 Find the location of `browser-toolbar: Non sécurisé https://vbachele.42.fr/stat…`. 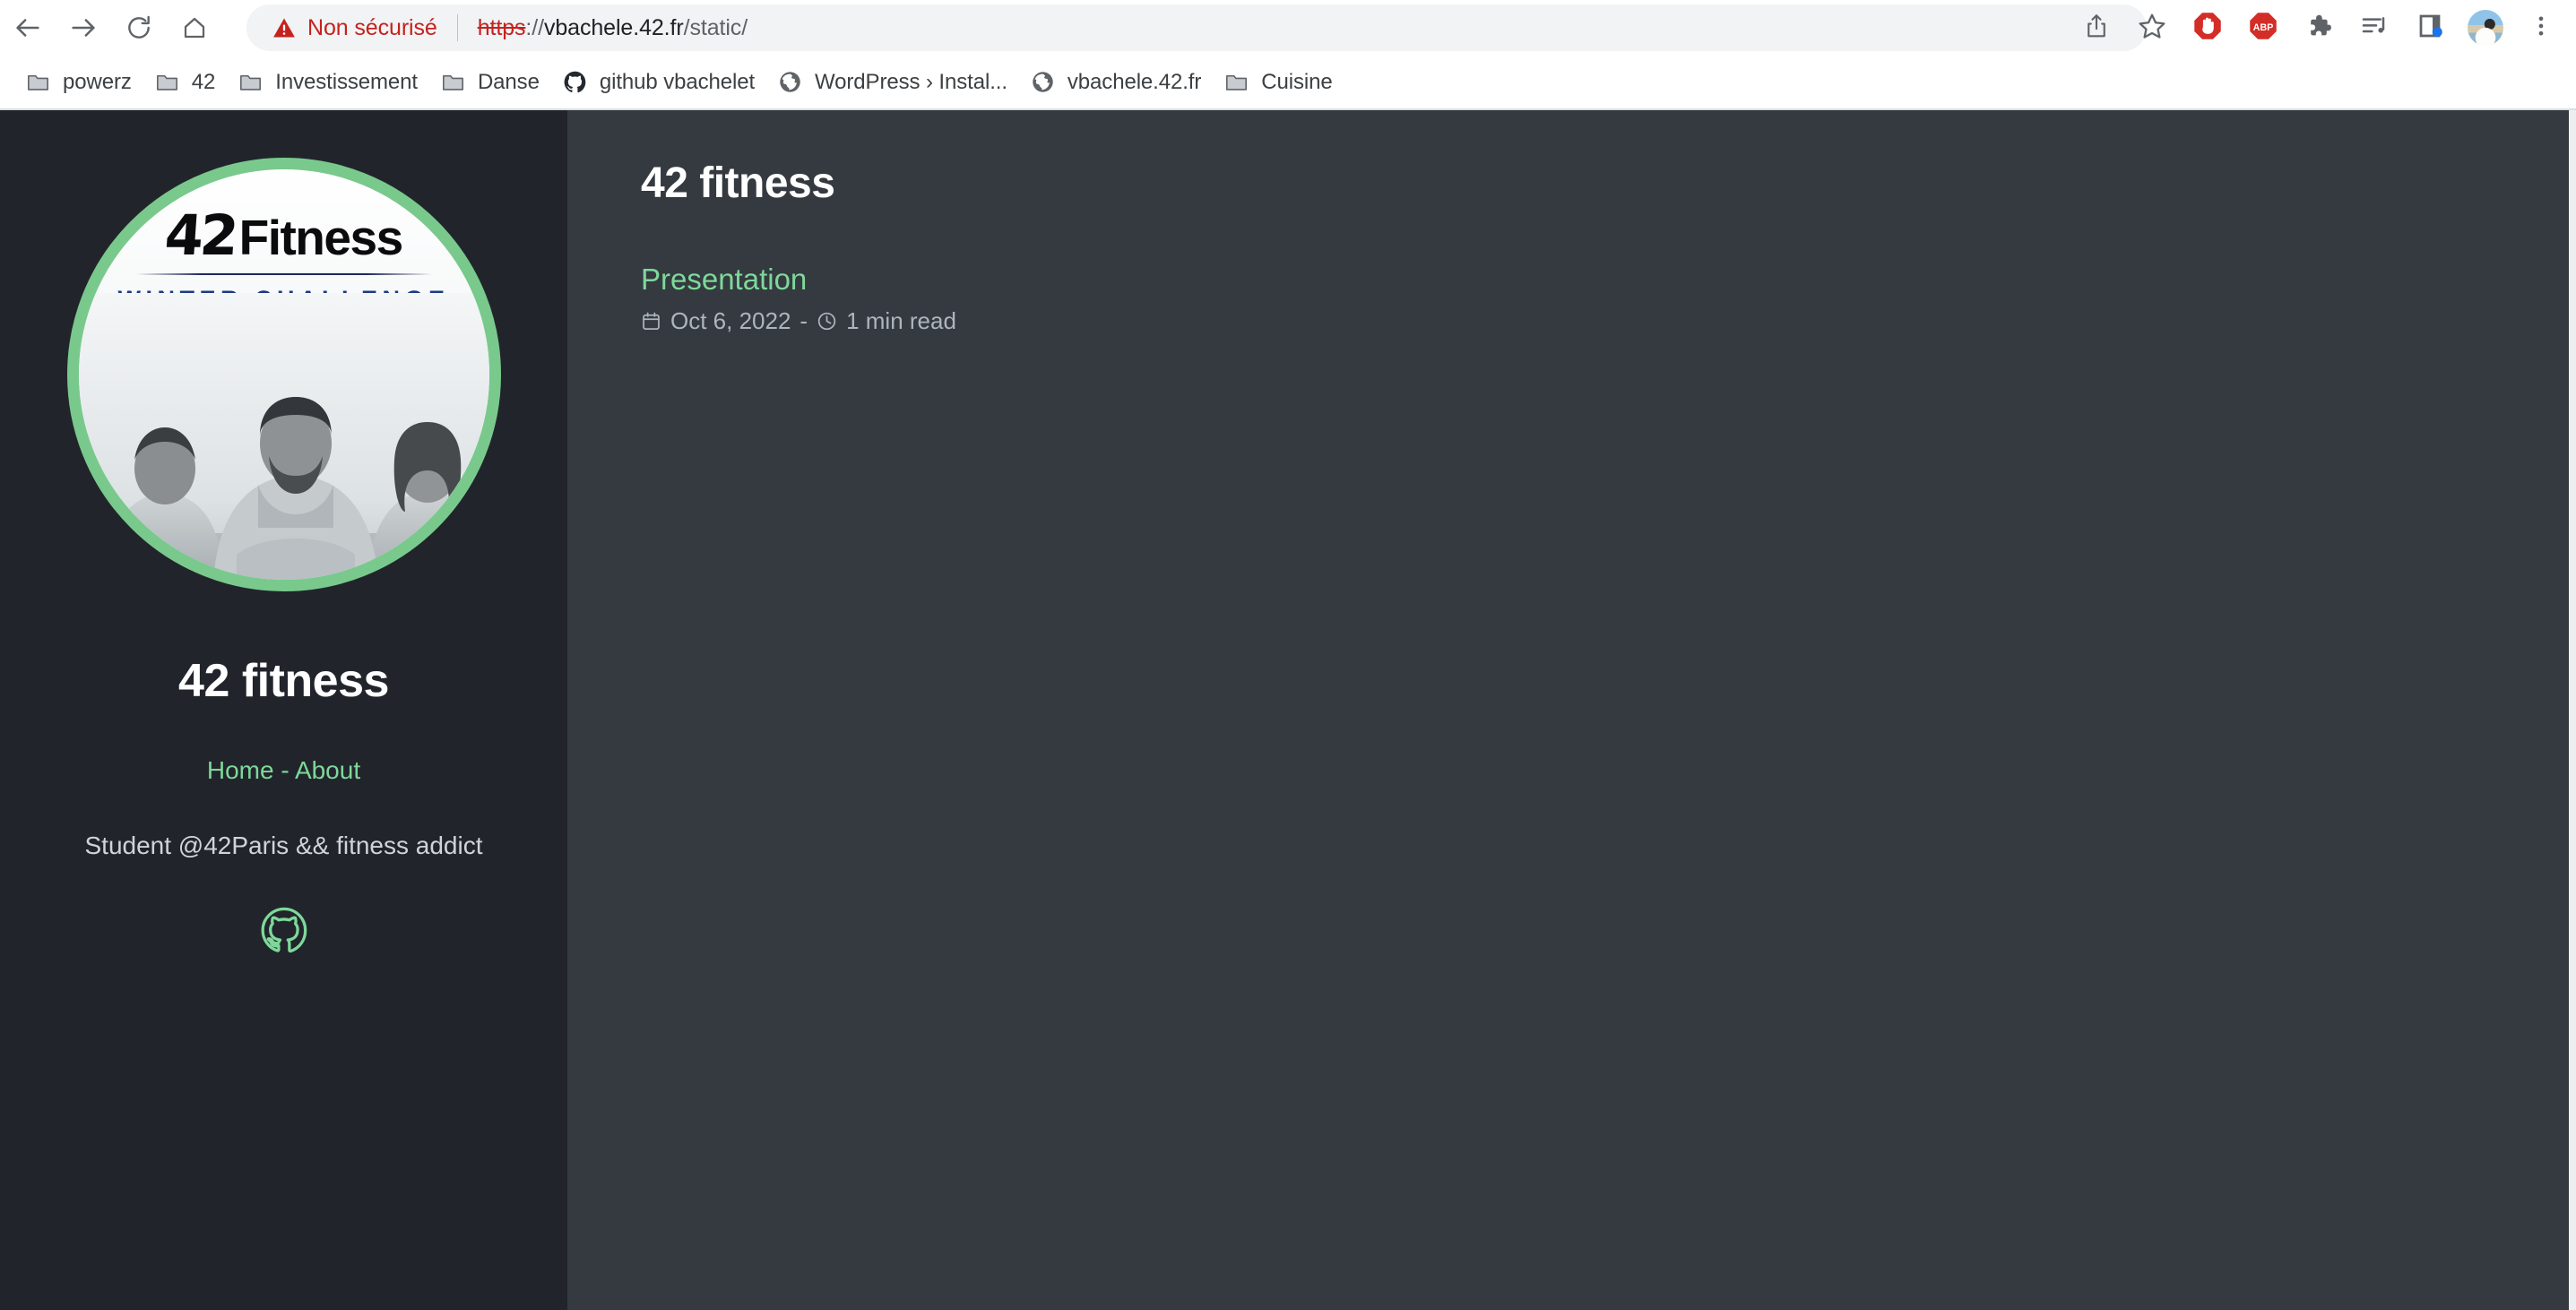

browser-toolbar: Non sécurisé https://vbachele.42.fr/stat… is located at coordinates (1288, 28).